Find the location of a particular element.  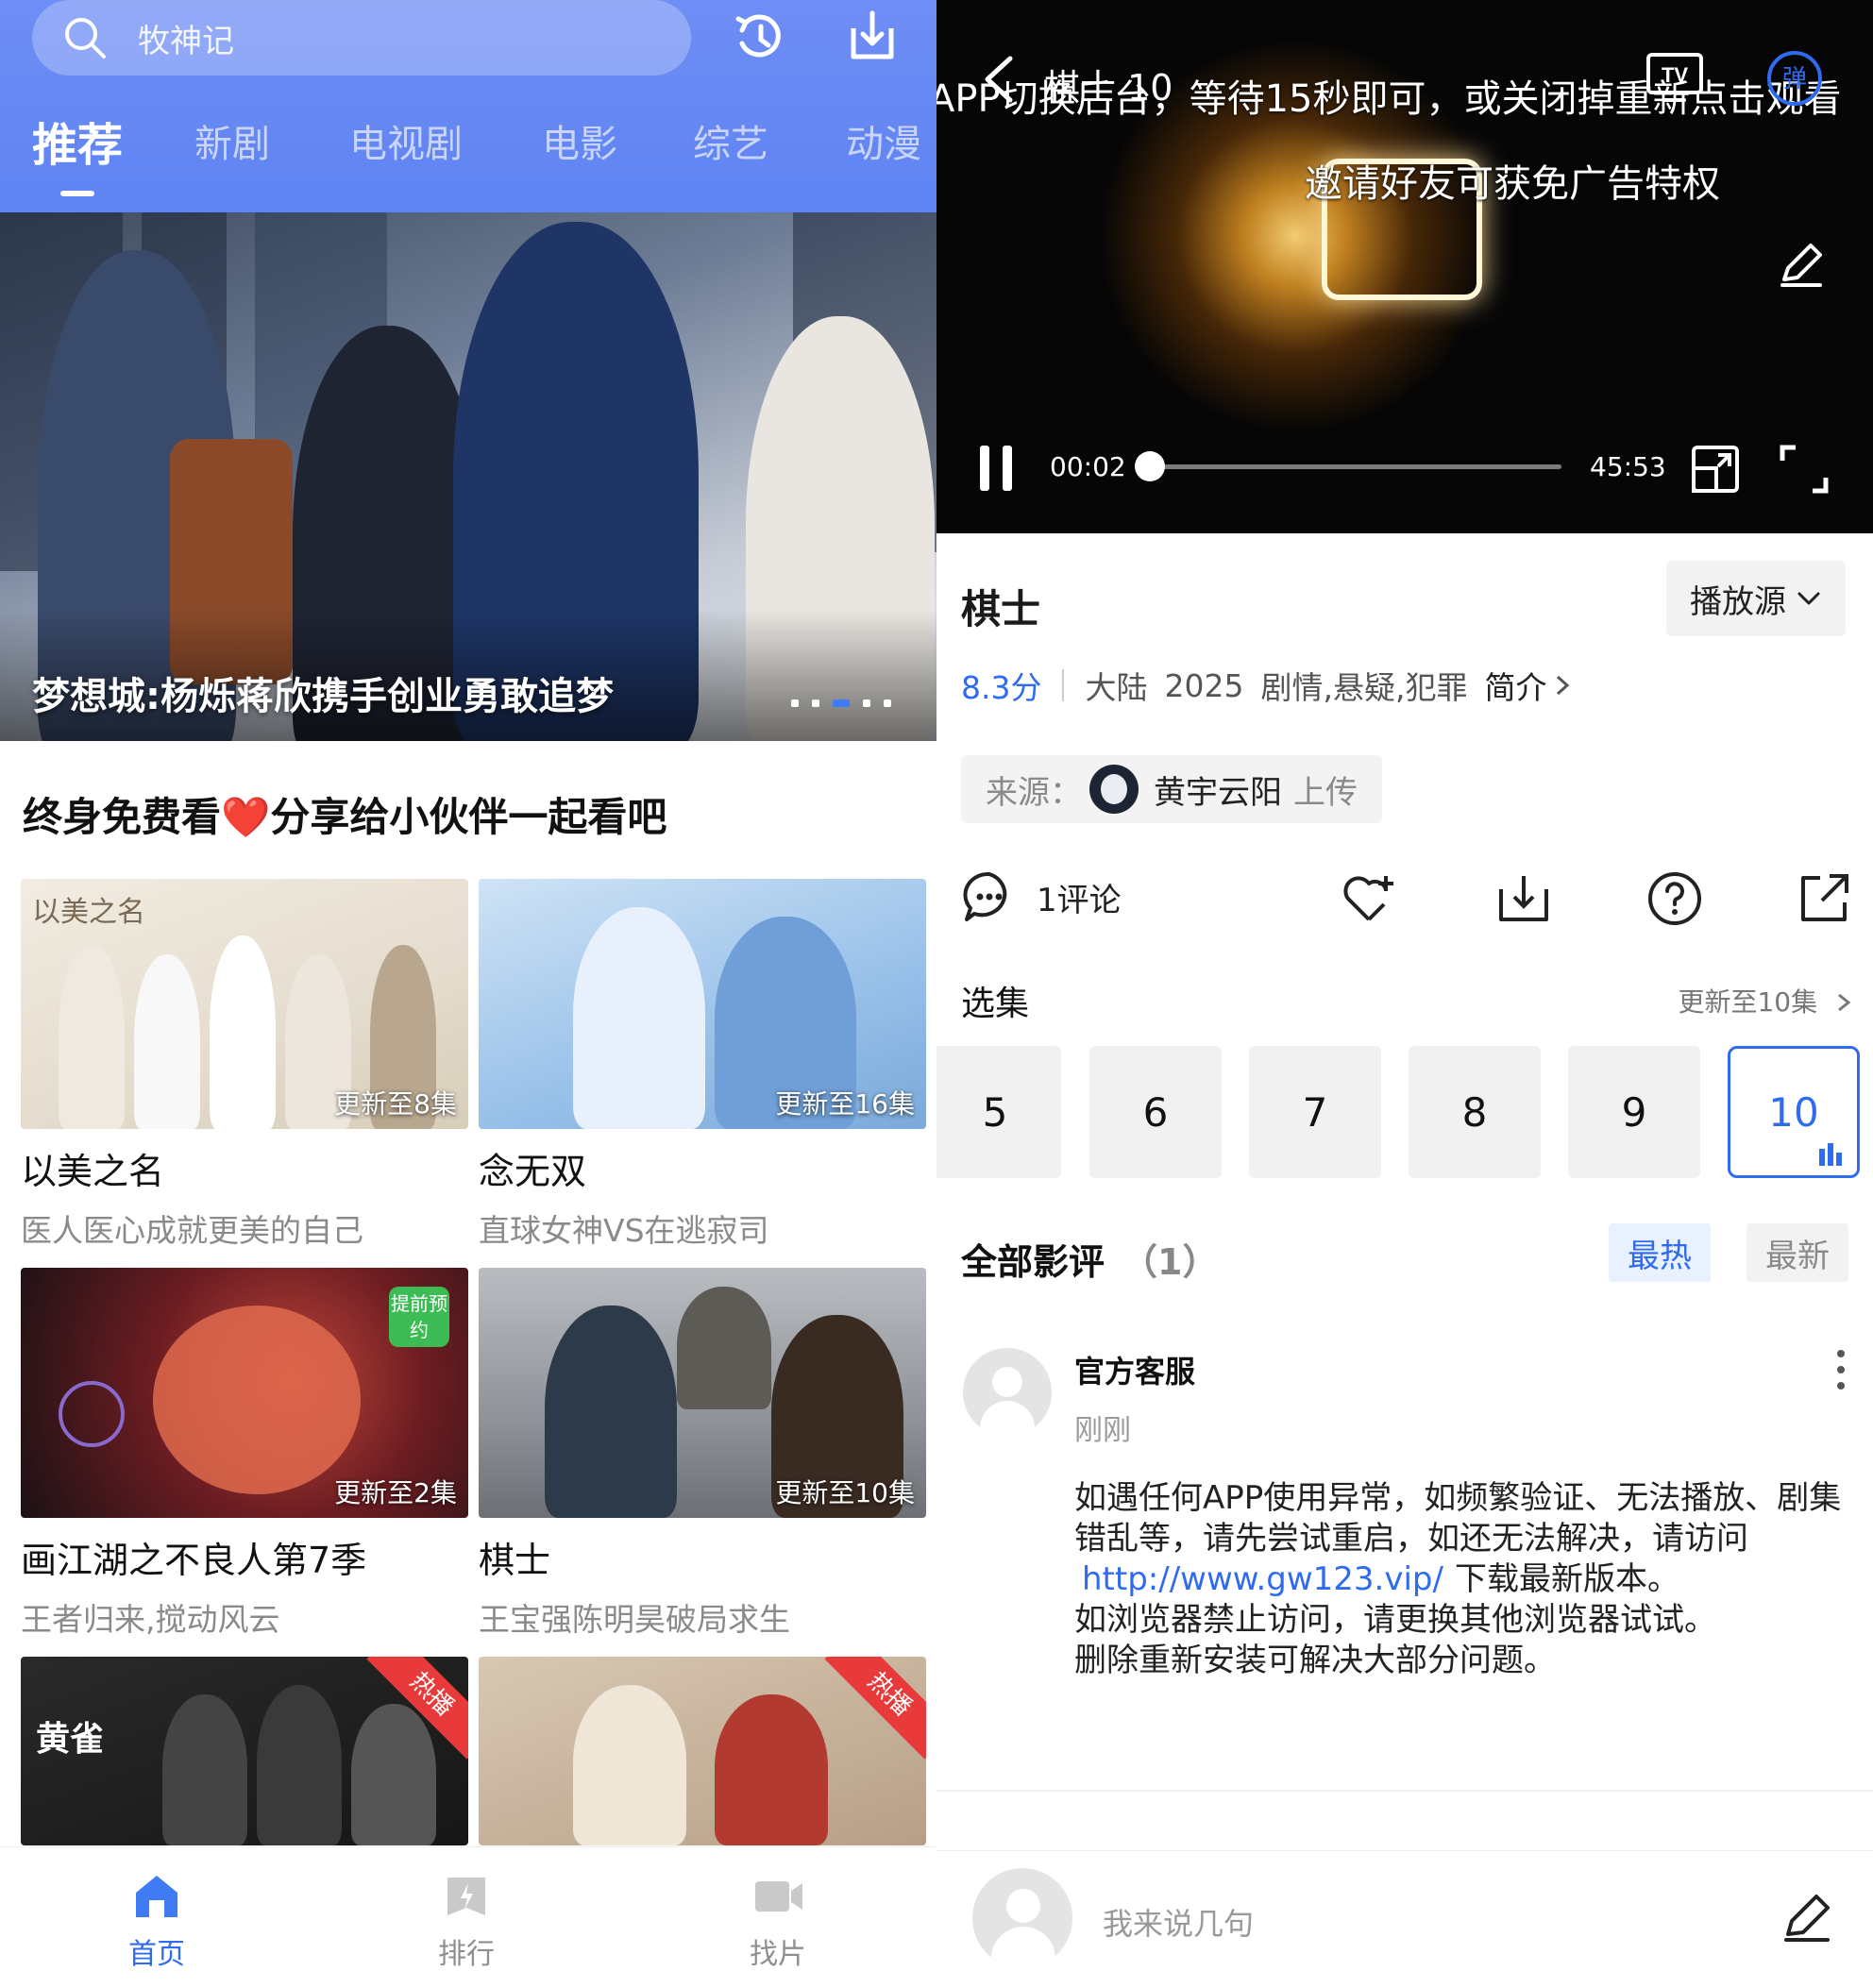

sort-hot-button: 最热 is located at coordinates (1660, 1252).